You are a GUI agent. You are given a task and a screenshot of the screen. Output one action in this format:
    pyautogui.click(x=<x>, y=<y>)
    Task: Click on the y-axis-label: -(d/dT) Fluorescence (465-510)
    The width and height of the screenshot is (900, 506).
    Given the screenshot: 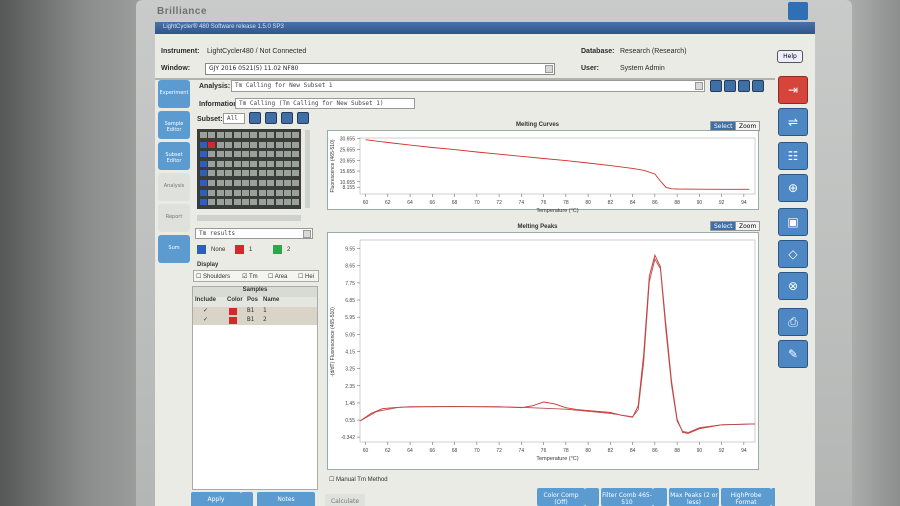 What is the action you would take?
    pyautogui.click(x=333, y=342)
    